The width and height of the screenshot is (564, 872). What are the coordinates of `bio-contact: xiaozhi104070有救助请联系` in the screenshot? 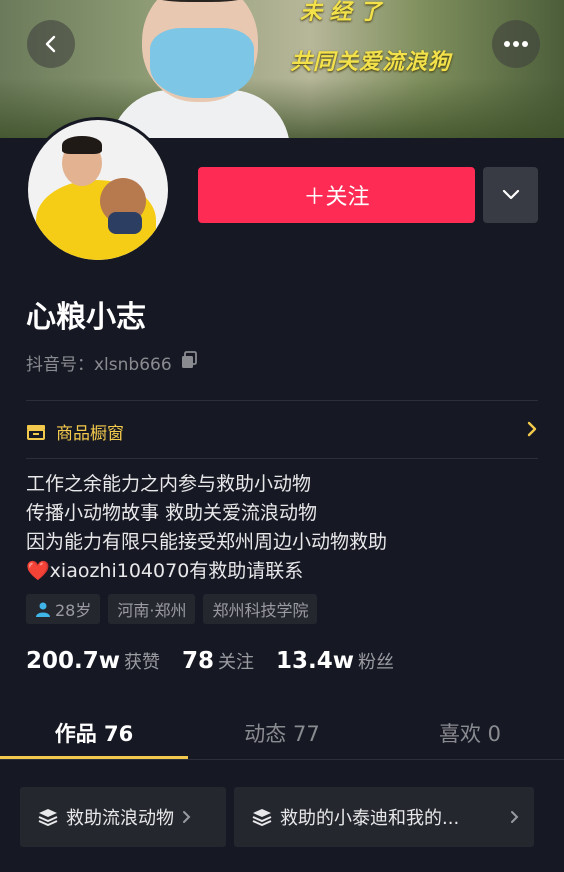 It's located at (176, 571).